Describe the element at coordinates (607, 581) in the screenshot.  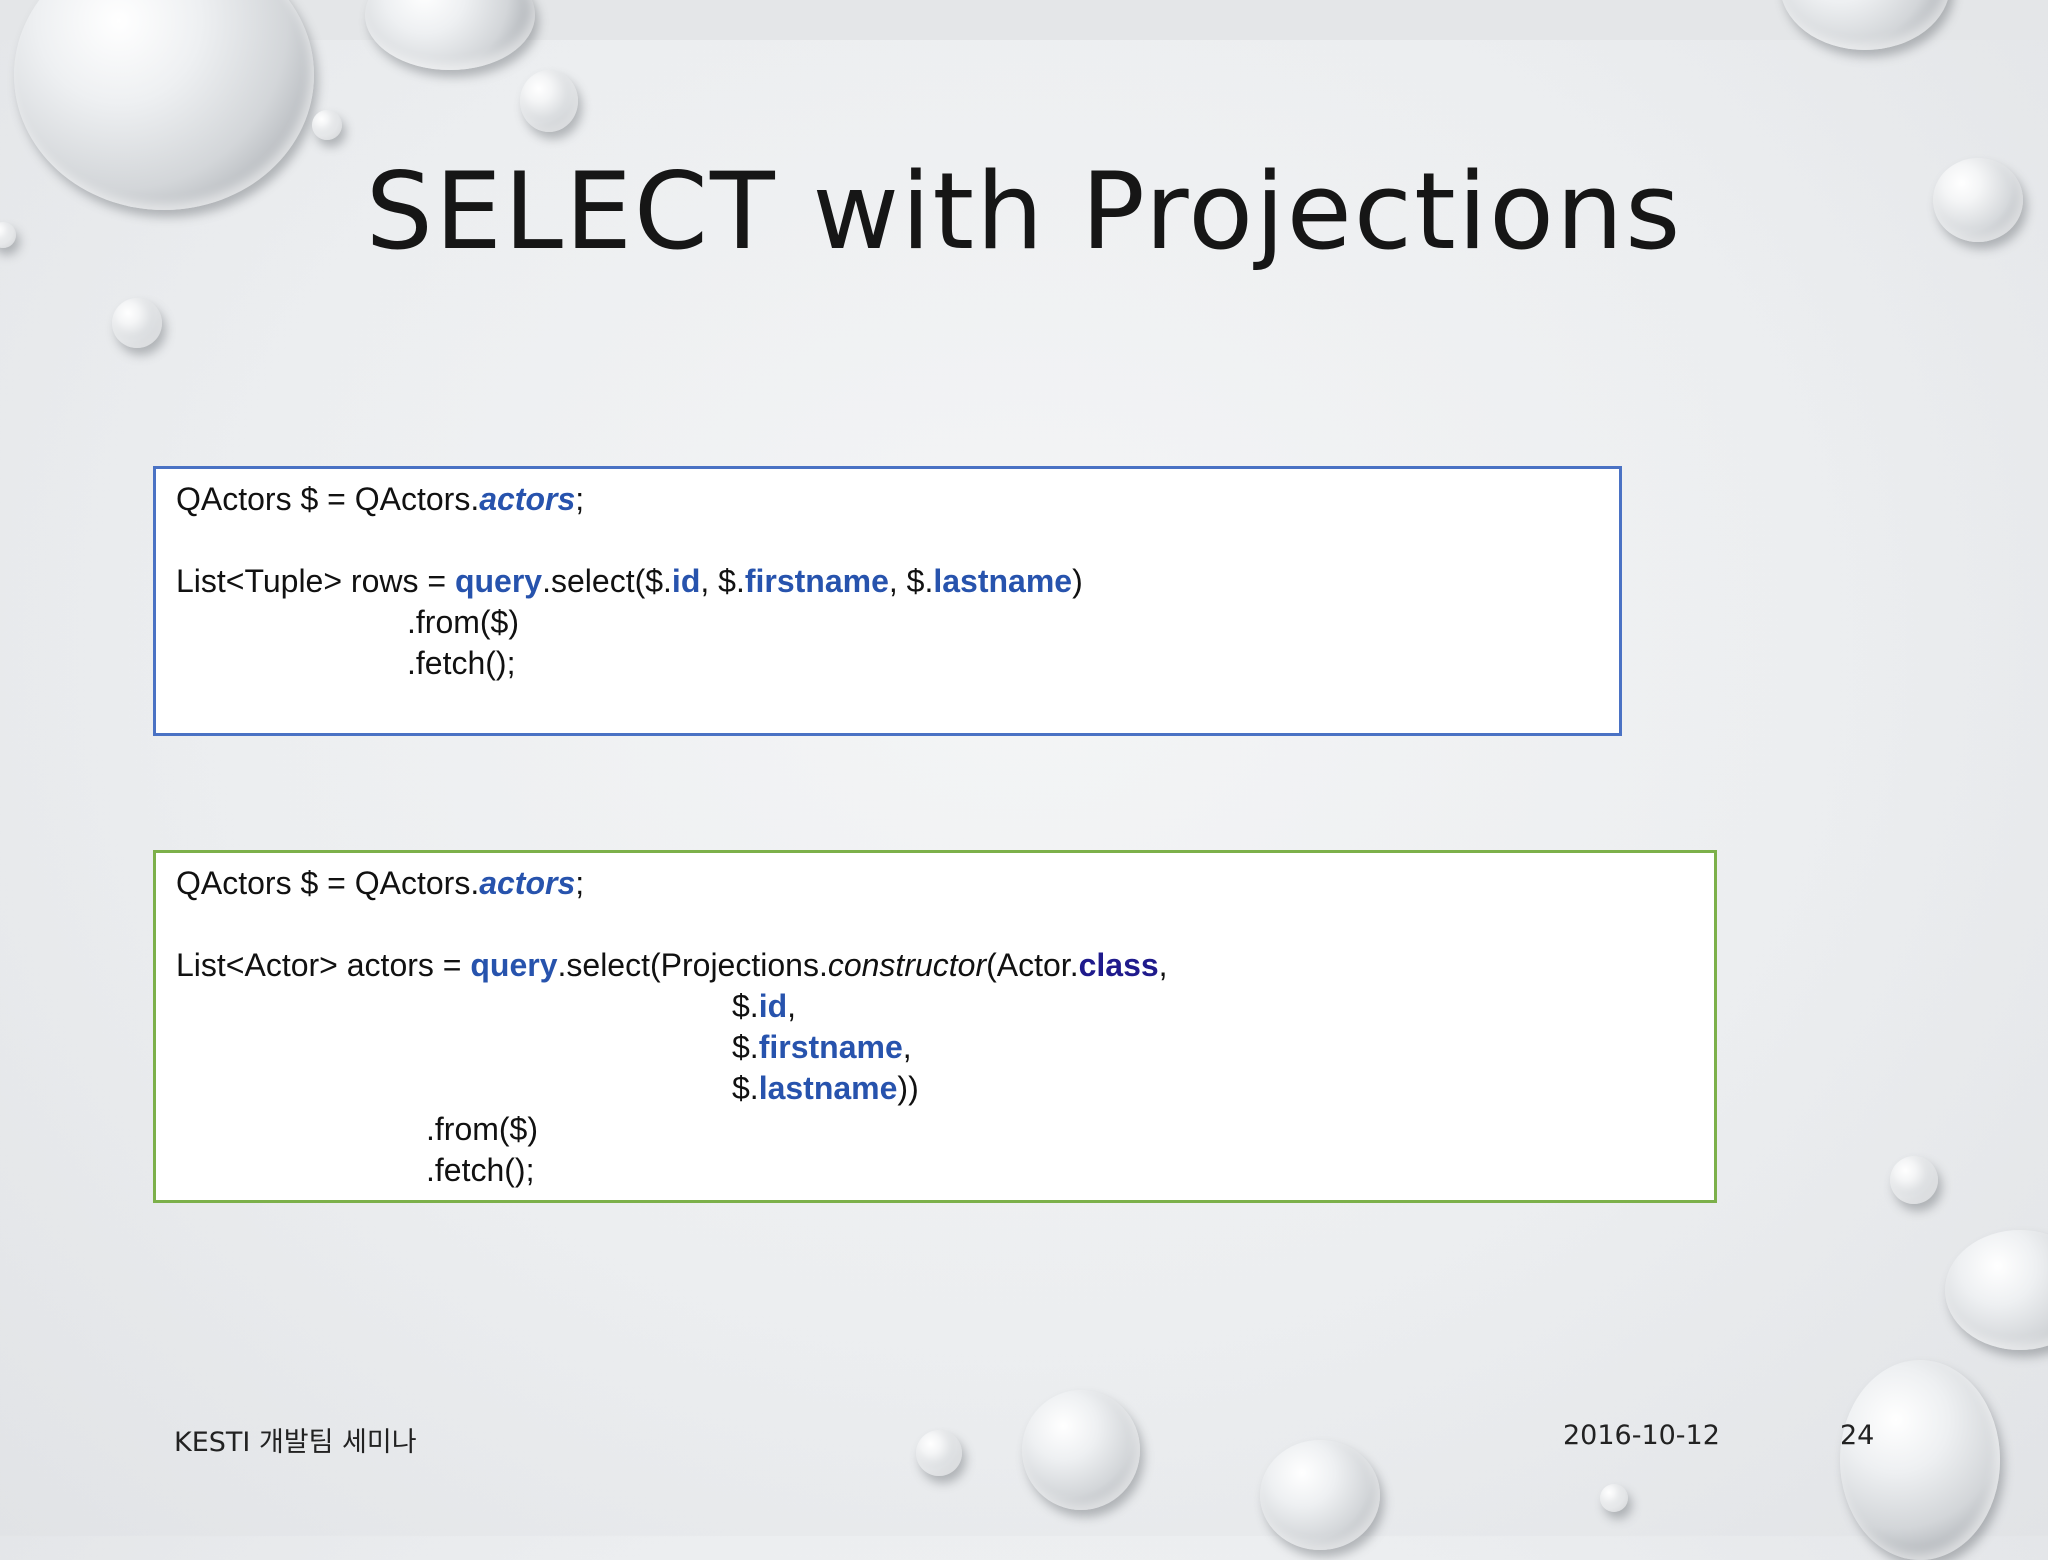
I see `code-text: .select($.` at that location.